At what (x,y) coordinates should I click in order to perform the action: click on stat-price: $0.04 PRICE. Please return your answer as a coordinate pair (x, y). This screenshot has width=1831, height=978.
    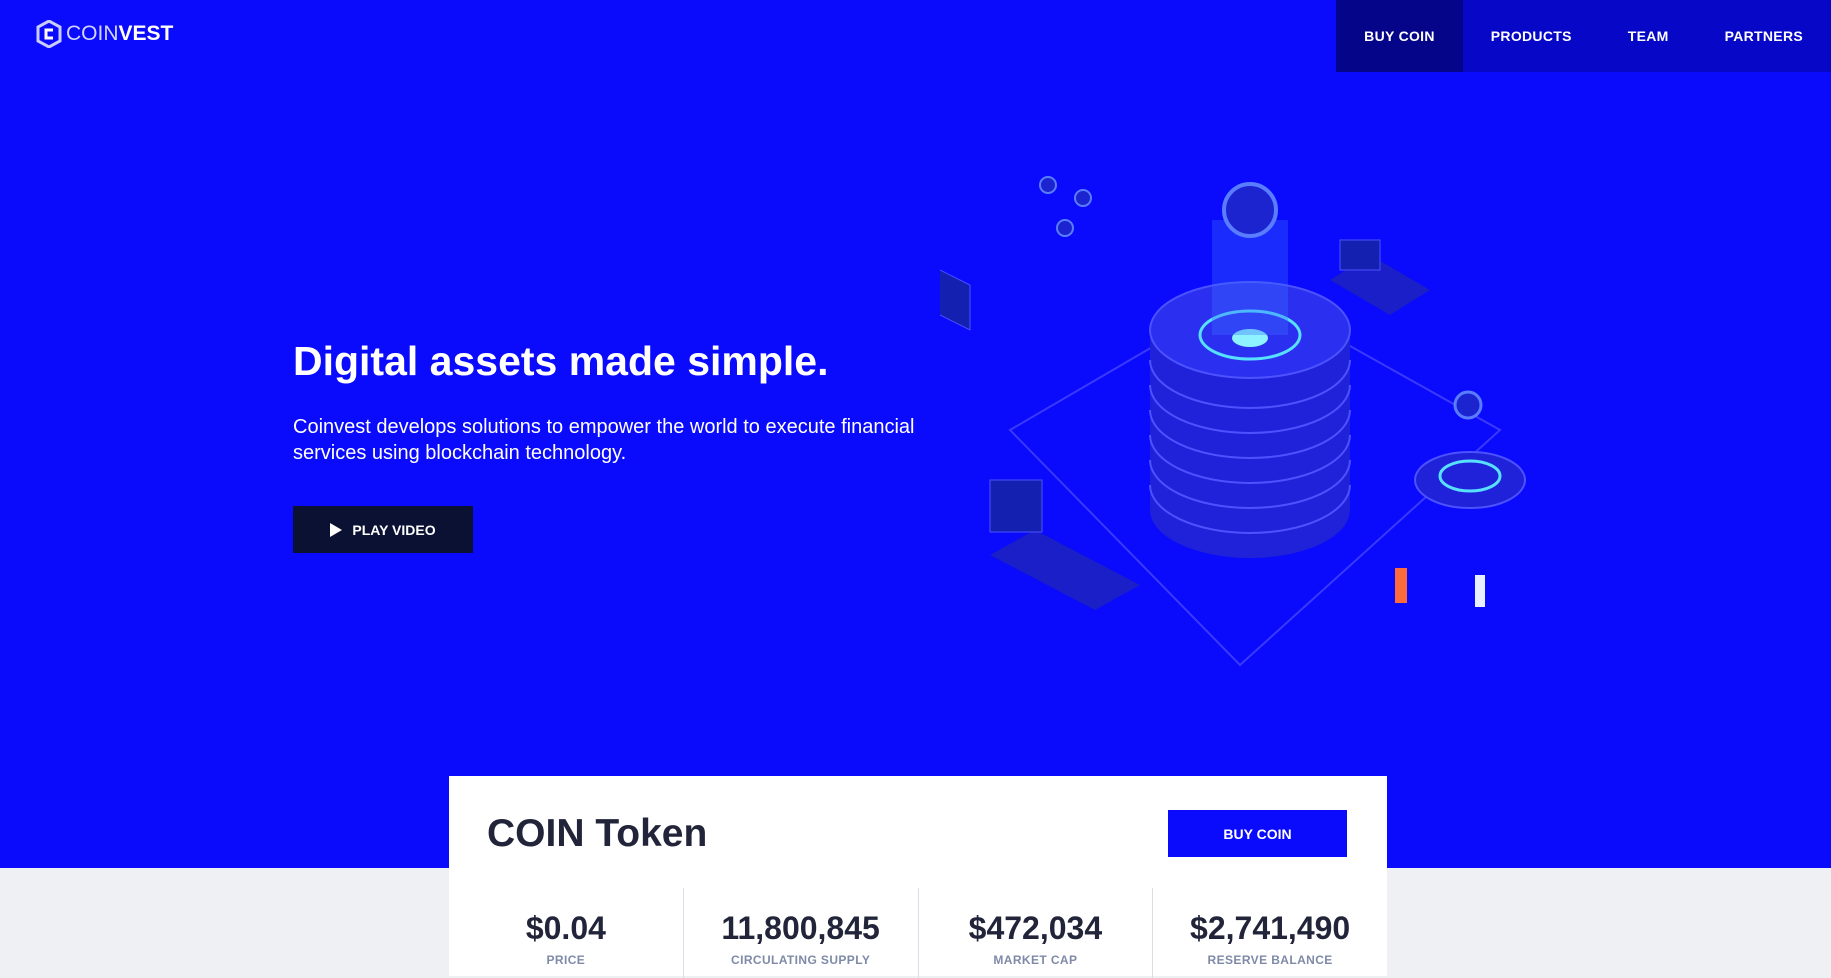
    Looking at the image, I should click on (566, 933).